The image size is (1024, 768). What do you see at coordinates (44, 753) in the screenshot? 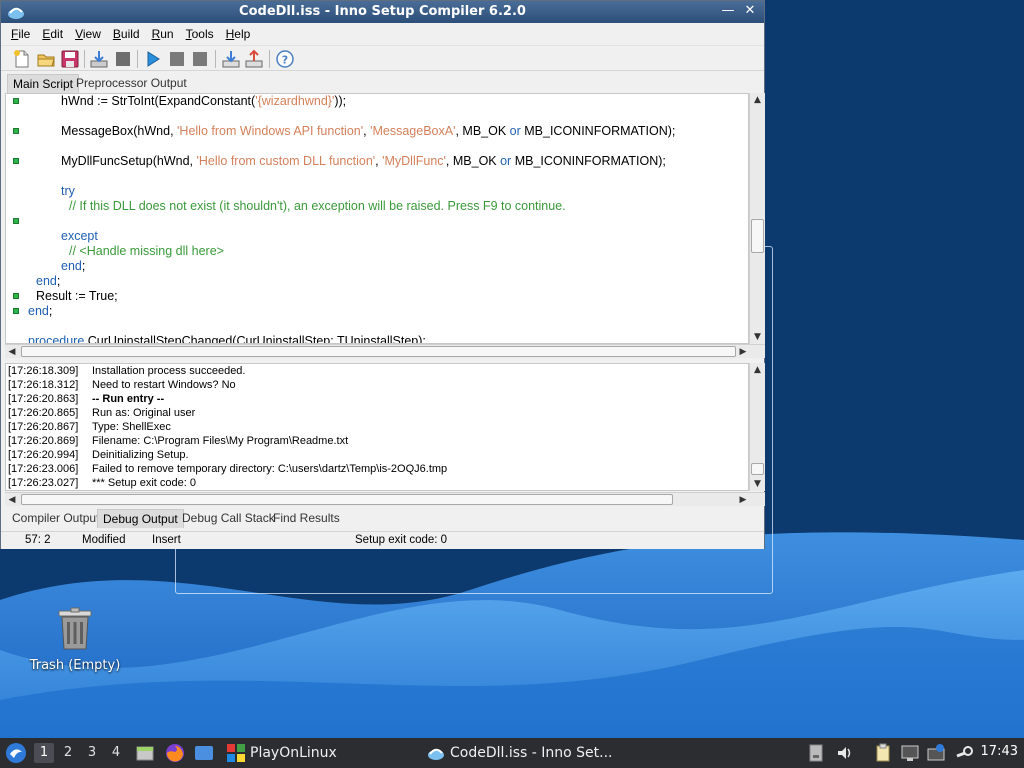
I see `workspace-1: 1` at bounding box center [44, 753].